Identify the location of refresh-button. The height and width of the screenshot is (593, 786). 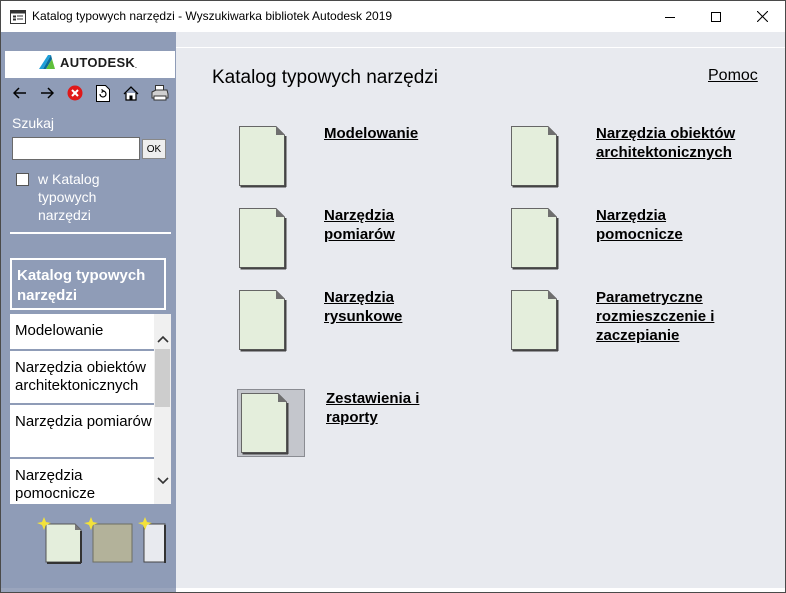
(103, 93).